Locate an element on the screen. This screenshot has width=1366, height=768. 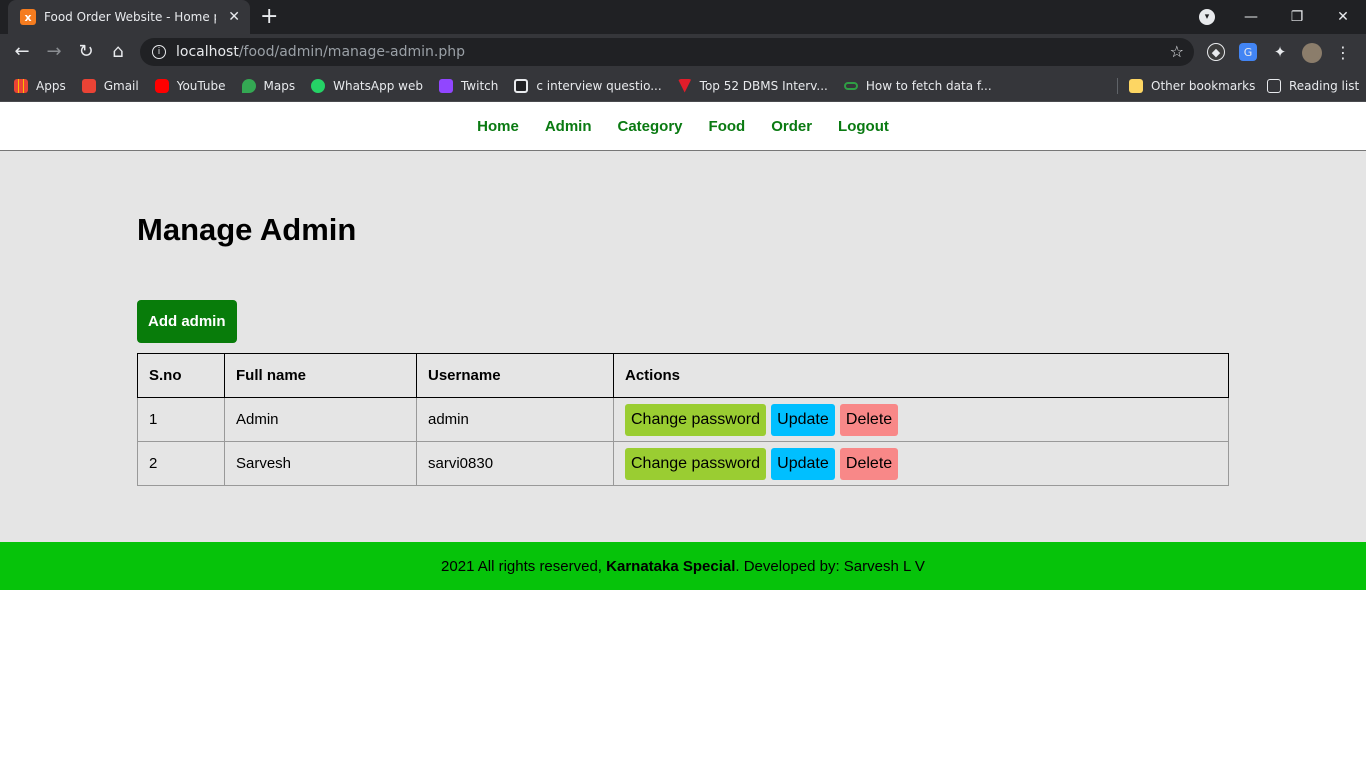
close-window-icon: ✕ is located at coordinates (1343, 17).